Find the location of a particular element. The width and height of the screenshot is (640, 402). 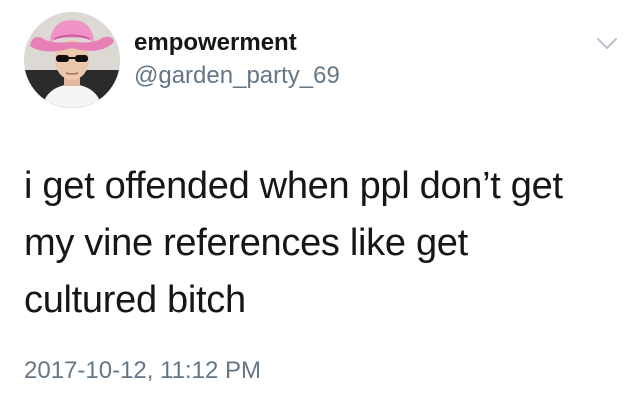

avatar is located at coordinates (72, 60).